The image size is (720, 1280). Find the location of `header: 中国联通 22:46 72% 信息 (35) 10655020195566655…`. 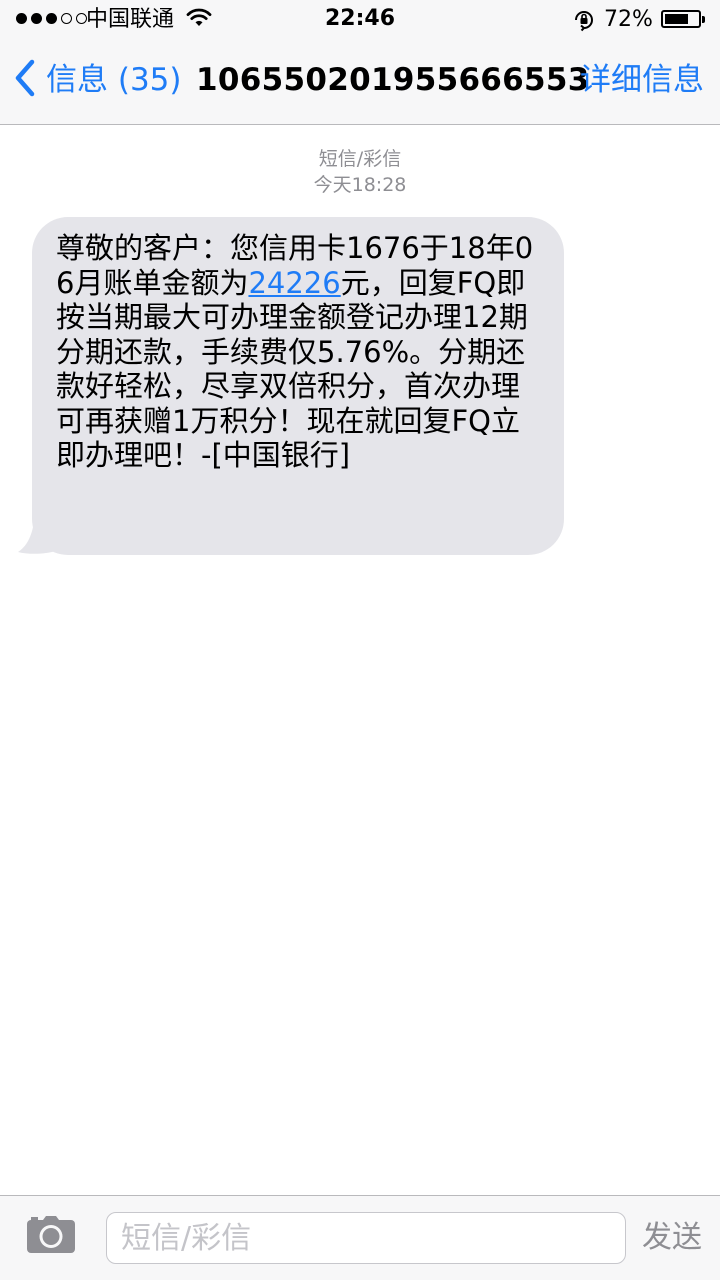

header: 中国联通 22:46 72% 信息 (35) 10655020195566655… is located at coordinates (360, 62).